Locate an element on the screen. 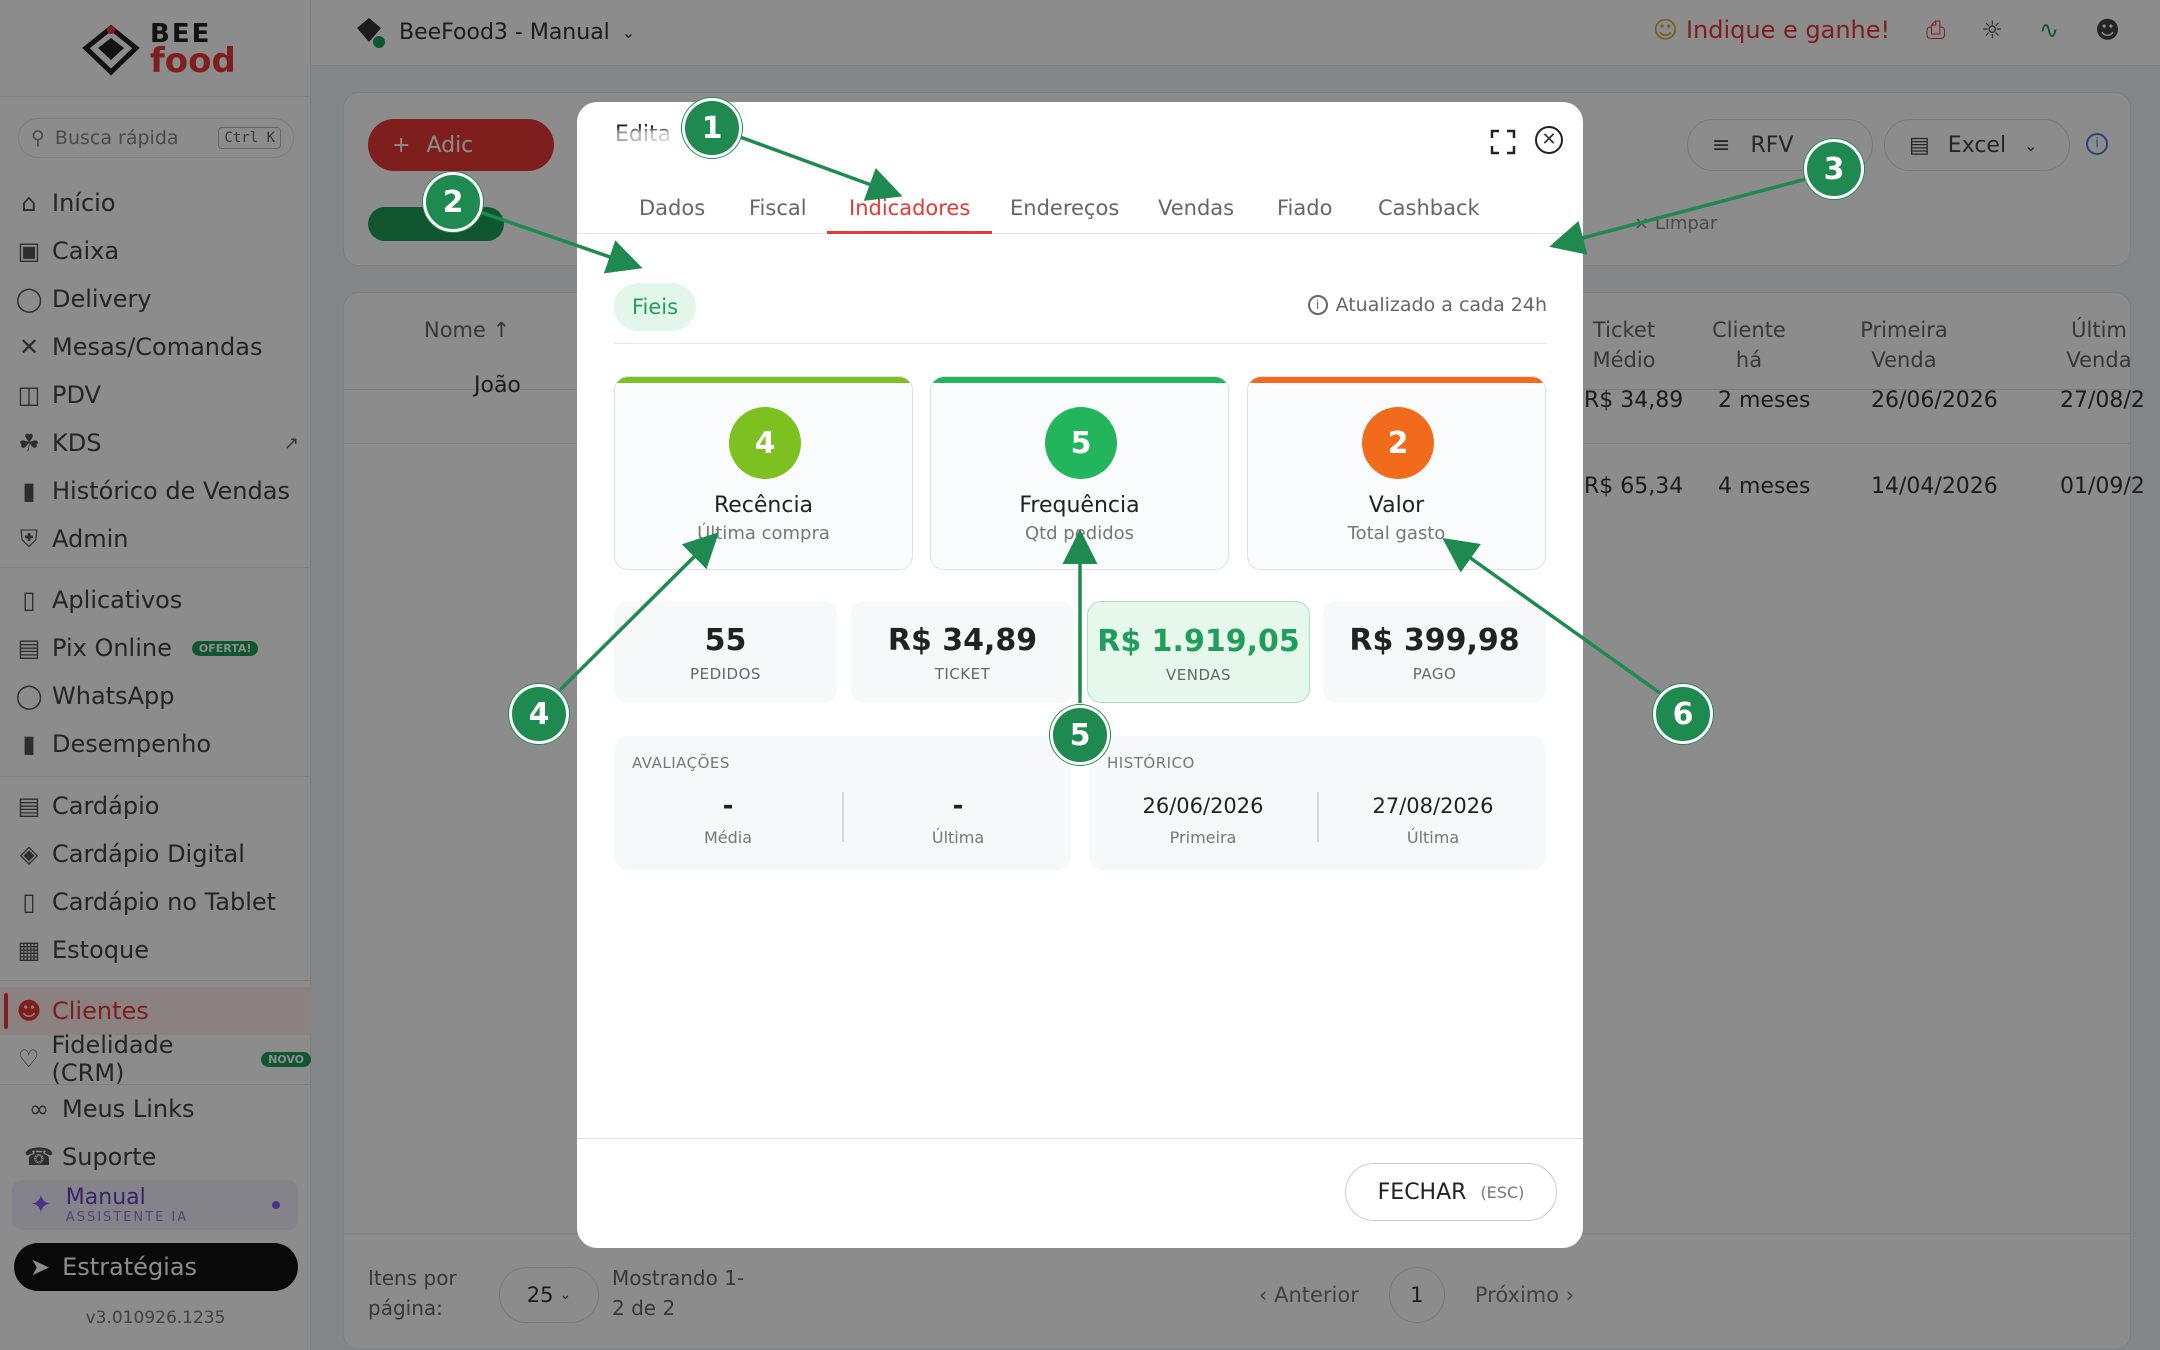 The height and width of the screenshot is (1350, 2160). annotation-marker: 4 is located at coordinates (539, 714).